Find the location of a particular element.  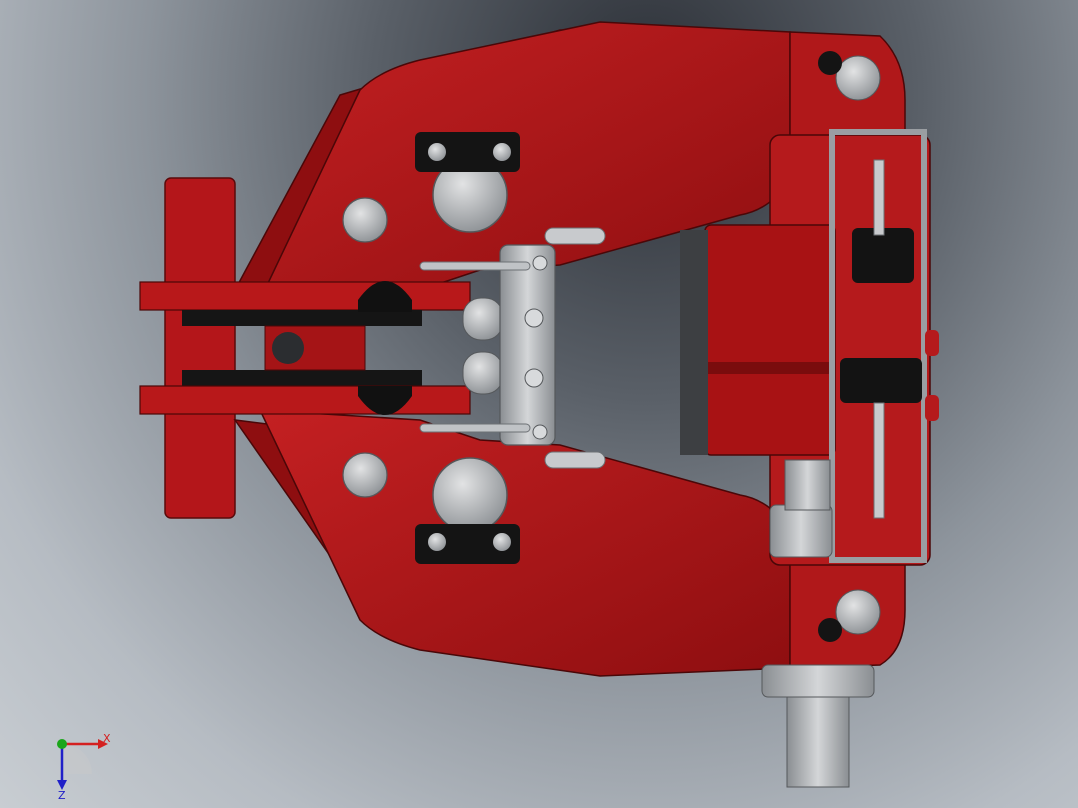

center-link-plate is located at coordinates (527, 345).